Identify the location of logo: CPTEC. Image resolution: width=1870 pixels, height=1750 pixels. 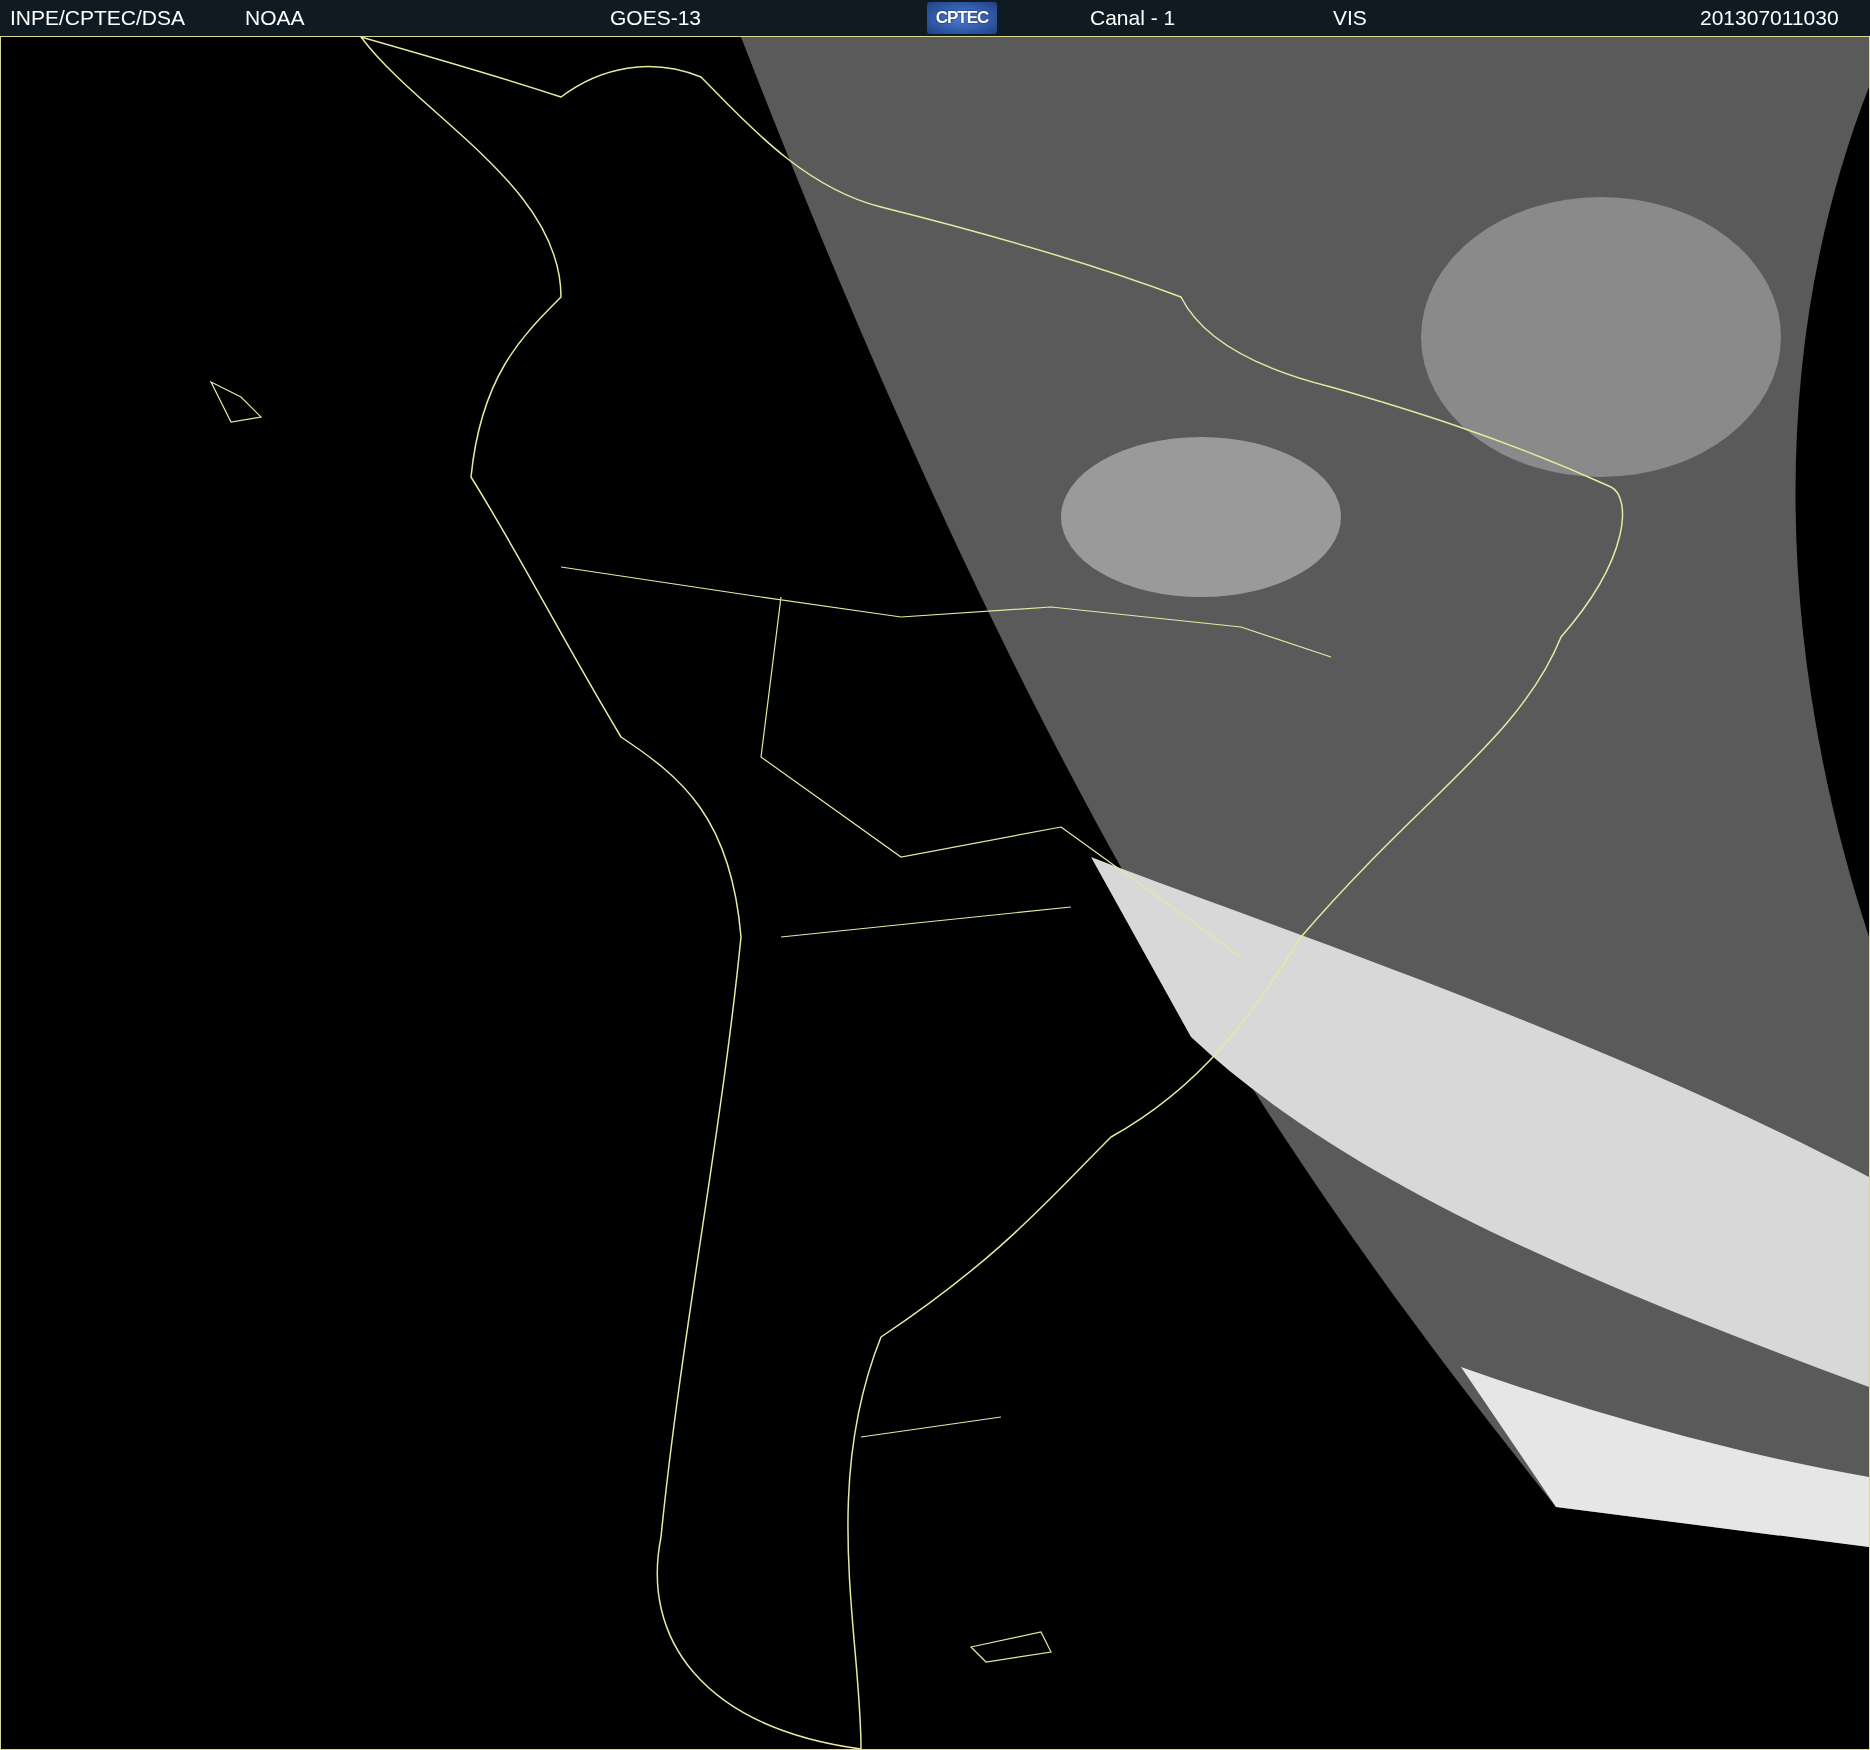
(962, 18).